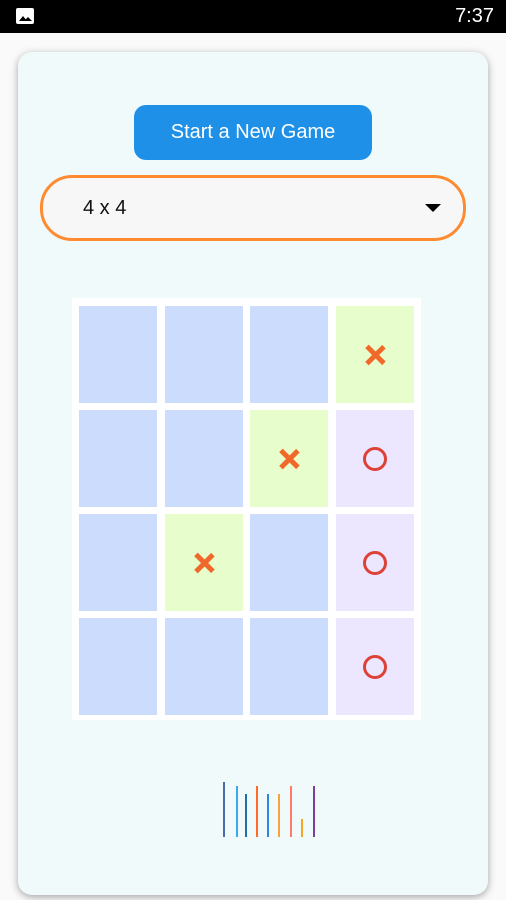 Image resolution: width=506 pixels, height=900 pixels. What do you see at coordinates (204, 354) in the screenshot?
I see `board-cell-r1-c2` at bounding box center [204, 354].